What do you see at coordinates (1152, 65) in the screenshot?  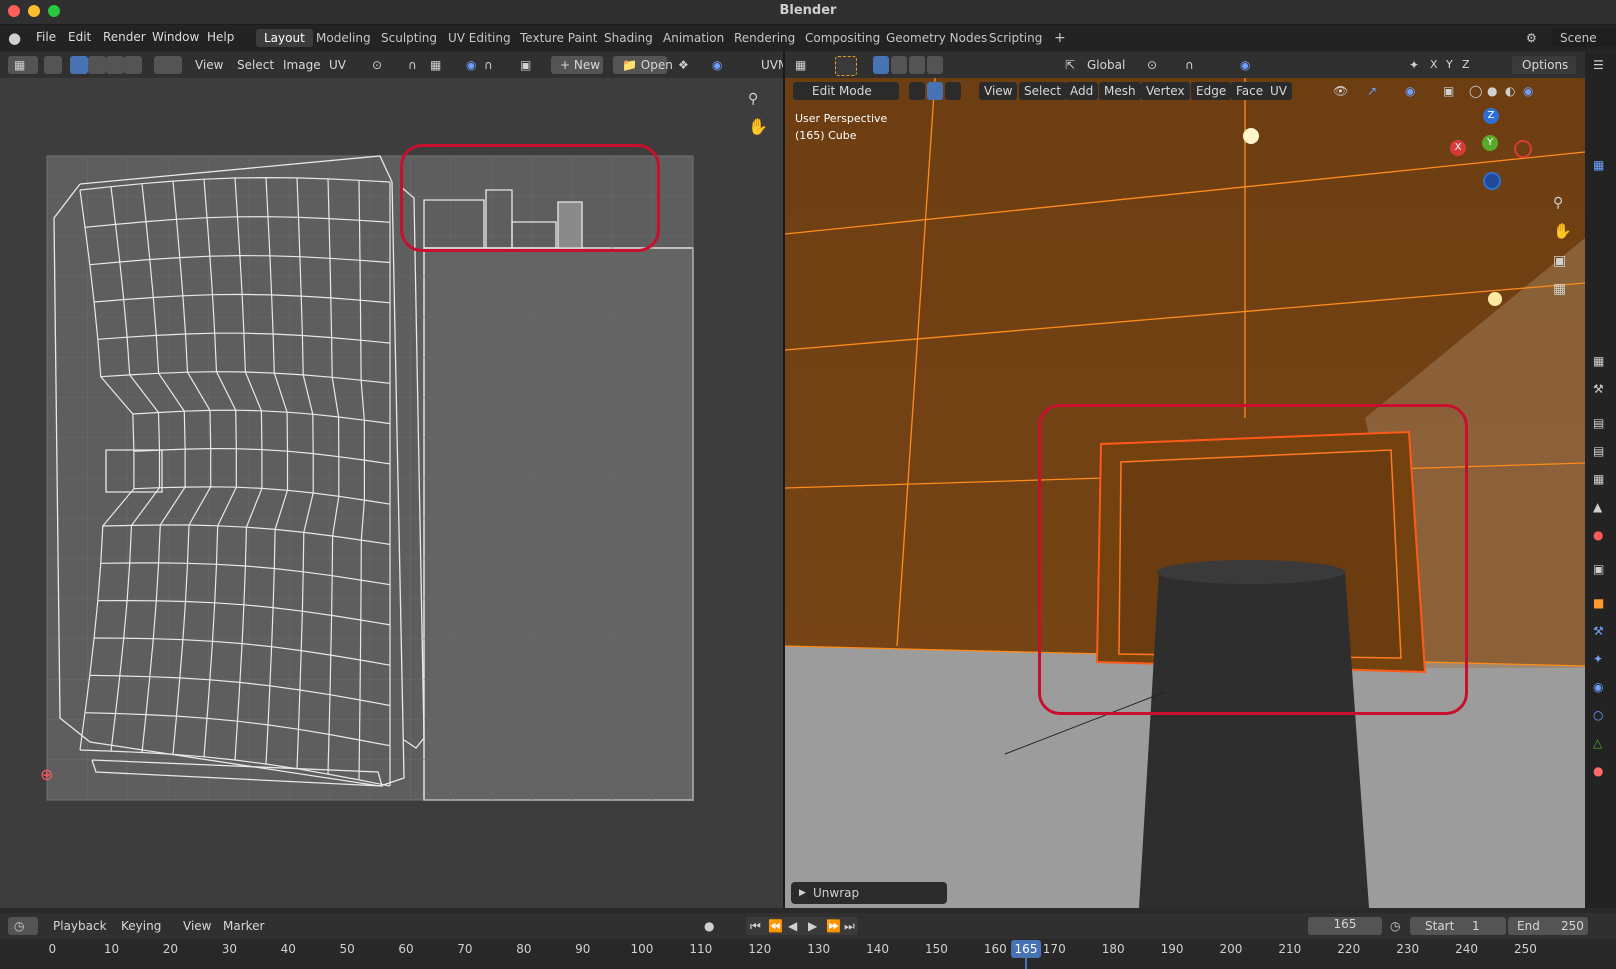 I see `pivot-icon: ⊙` at bounding box center [1152, 65].